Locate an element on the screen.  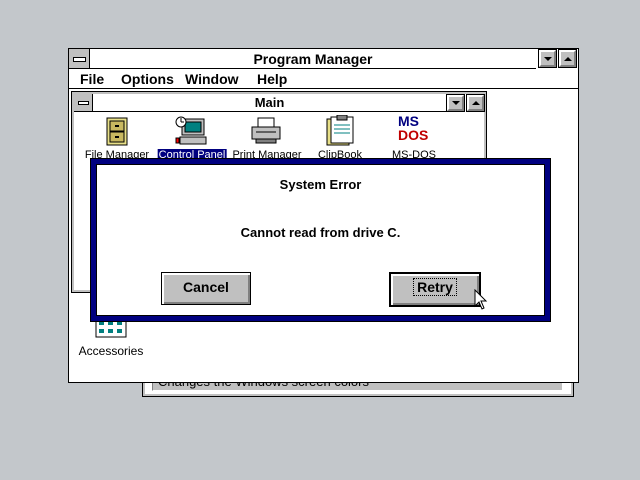
ms-dos-icon: MS DOS is located at coordinates (414, 131).